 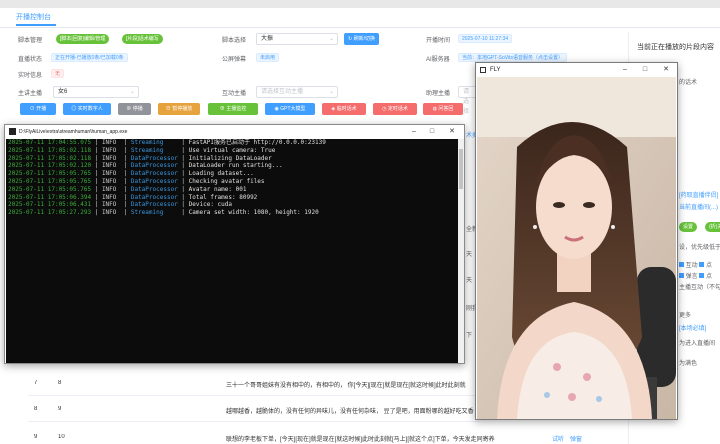 What do you see at coordinates (443, 109) in the screenshot?
I see `action-button: ◍ 问答回` at bounding box center [443, 109].